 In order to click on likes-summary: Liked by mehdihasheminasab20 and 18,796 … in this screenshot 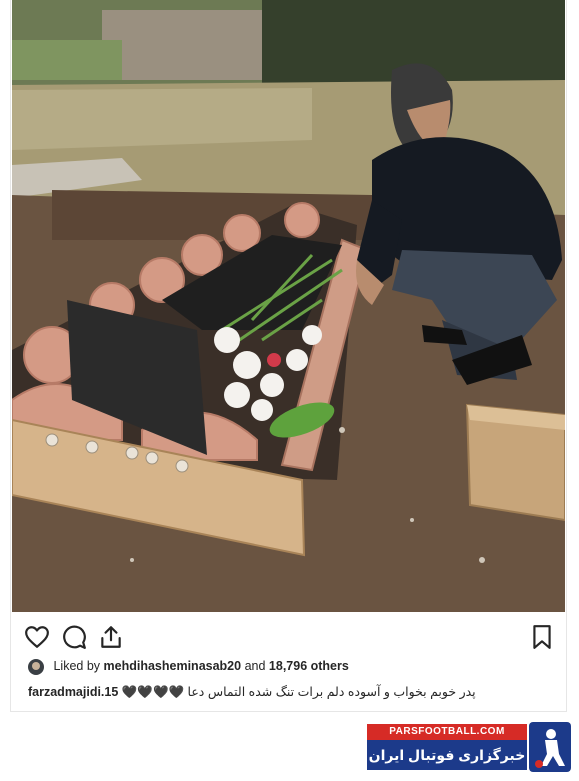, I will do `click(288, 666)`.